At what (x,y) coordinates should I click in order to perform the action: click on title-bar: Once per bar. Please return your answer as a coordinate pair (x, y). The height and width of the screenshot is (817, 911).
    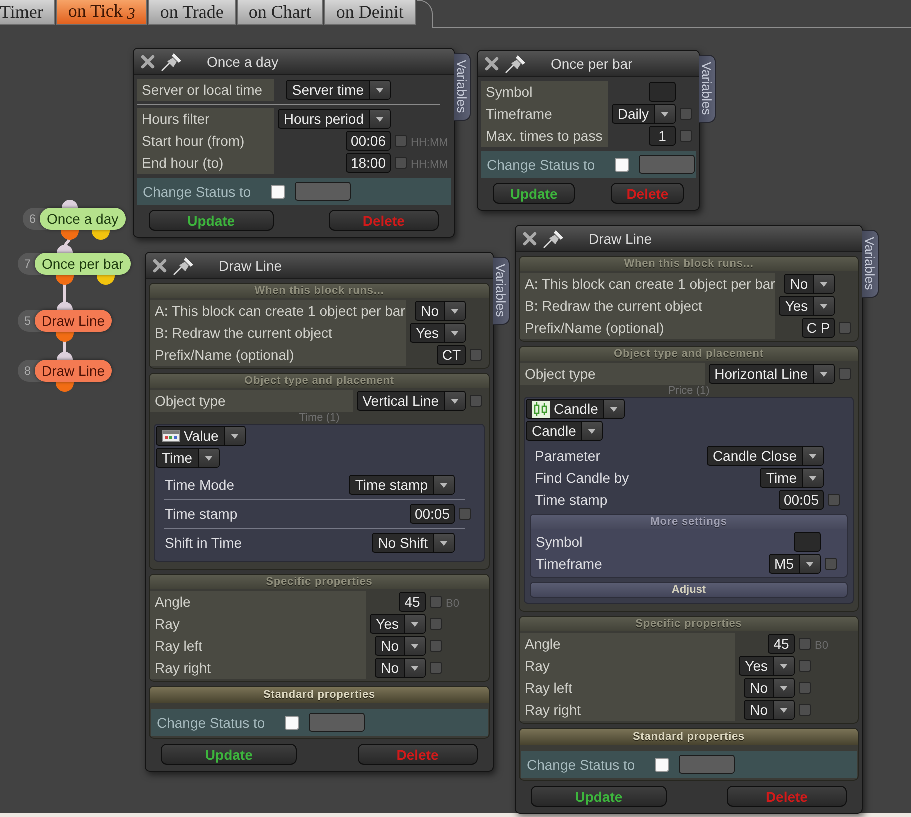
    Looking at the image, I should click on (588, 64).